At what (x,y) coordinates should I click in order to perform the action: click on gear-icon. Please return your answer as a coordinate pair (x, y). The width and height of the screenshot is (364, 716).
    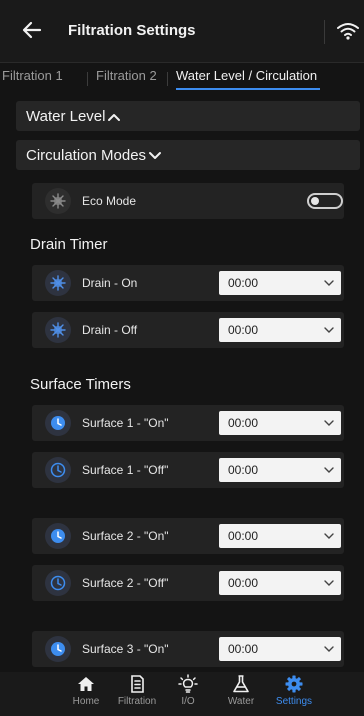
    Looking at the image, I should click on (294, 684).